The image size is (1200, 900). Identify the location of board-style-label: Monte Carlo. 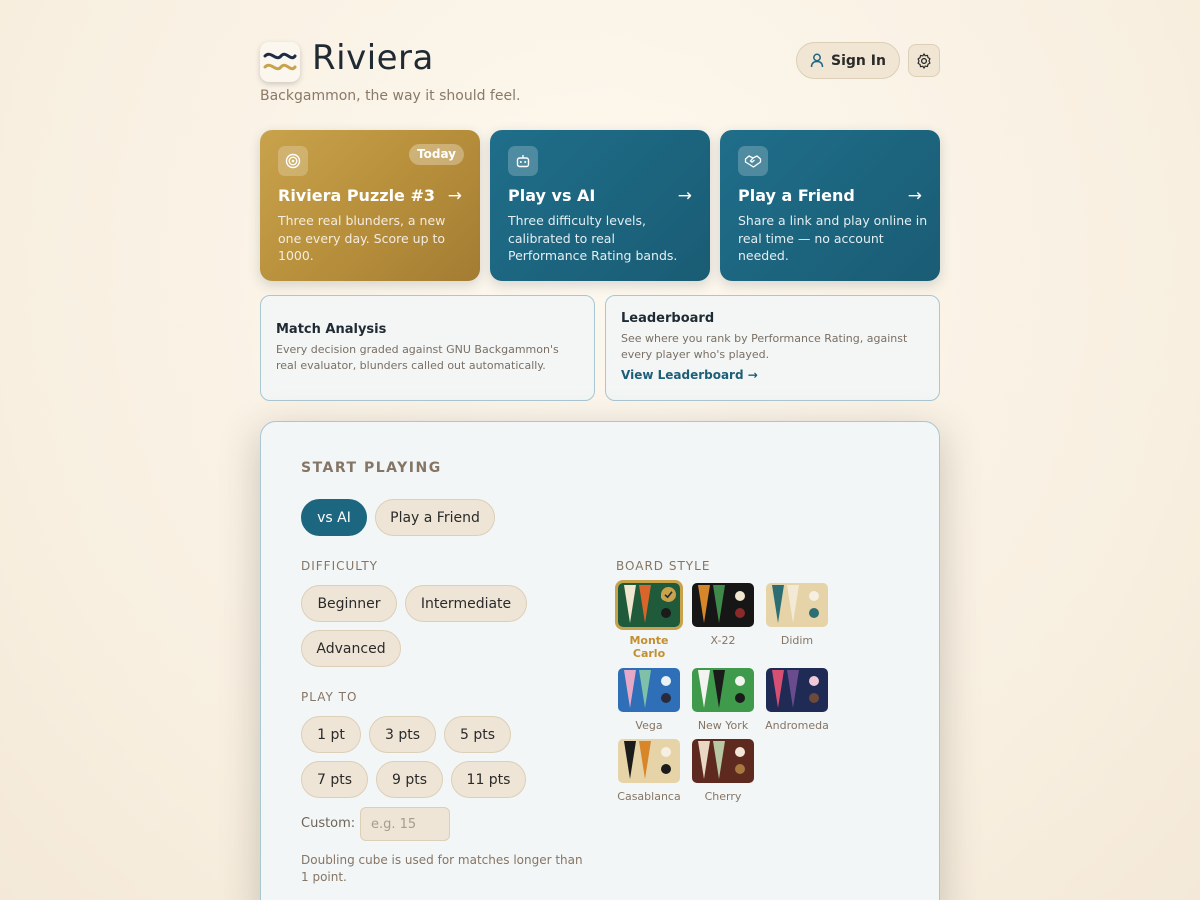
(649, 647).